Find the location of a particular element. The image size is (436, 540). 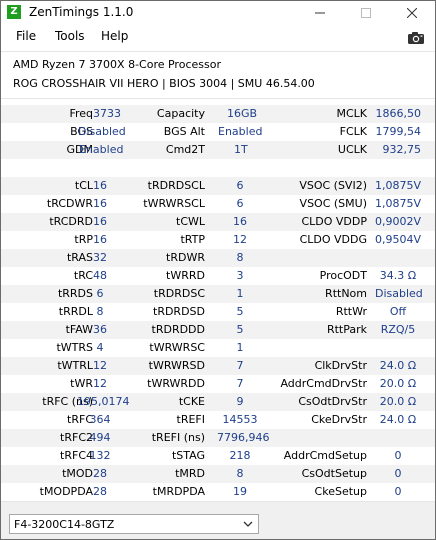

table-row: tRAS 32 tRDWR 8 is located at coordinates (218, 258).